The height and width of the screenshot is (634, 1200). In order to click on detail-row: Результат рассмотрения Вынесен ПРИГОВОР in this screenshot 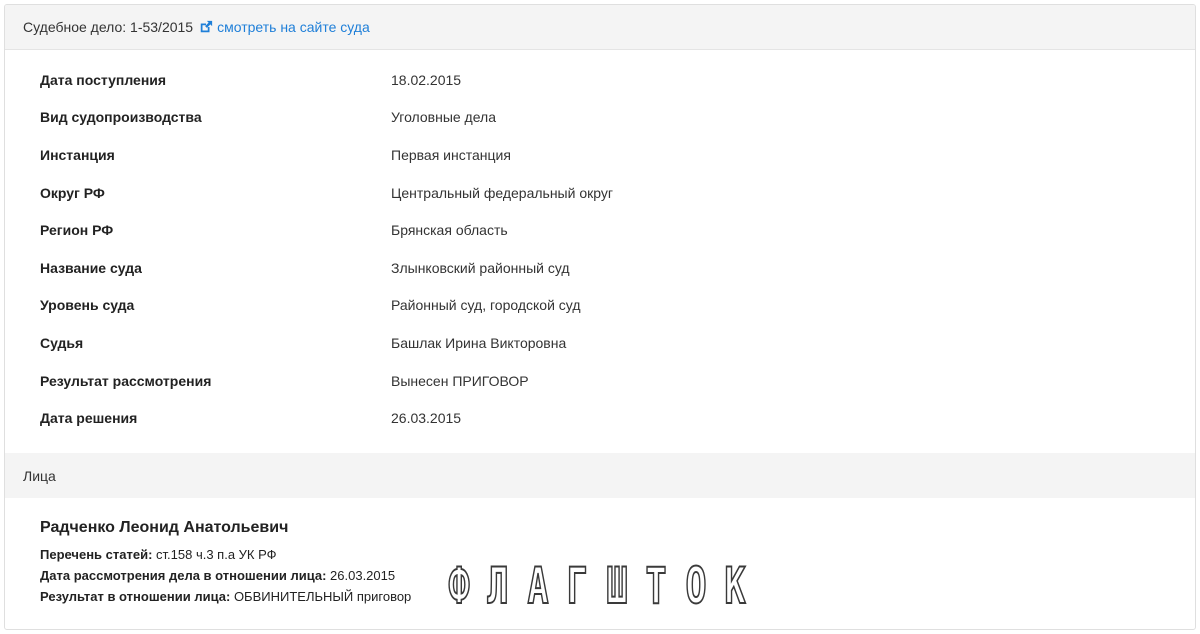, I will do `click(600, 381)`.